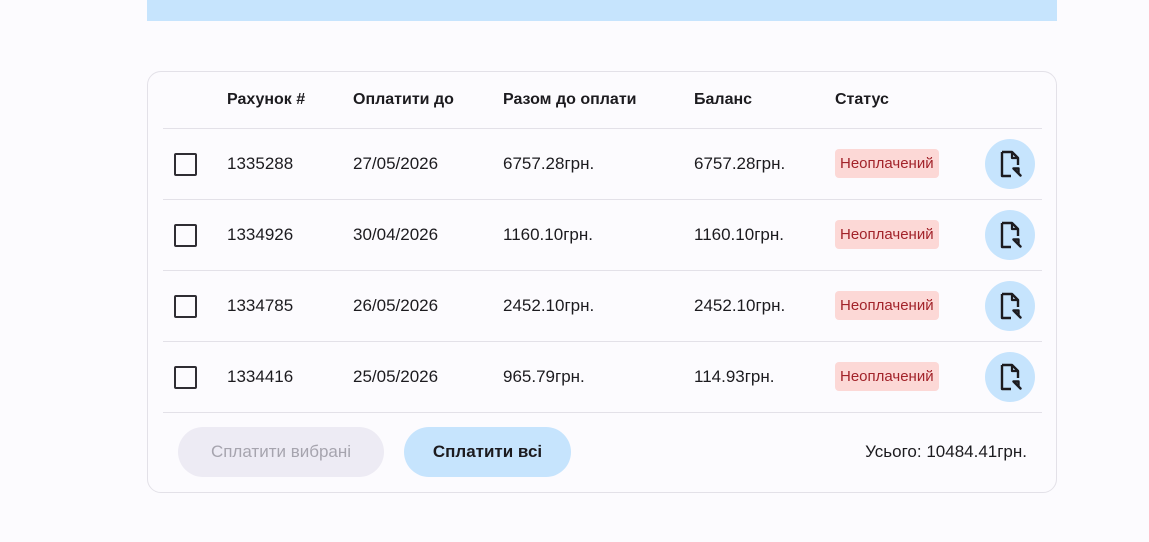  Describe the element at coordinates (487, 452) in the screenshot. I see `pay-all-button: Сплатити всі` at that location.